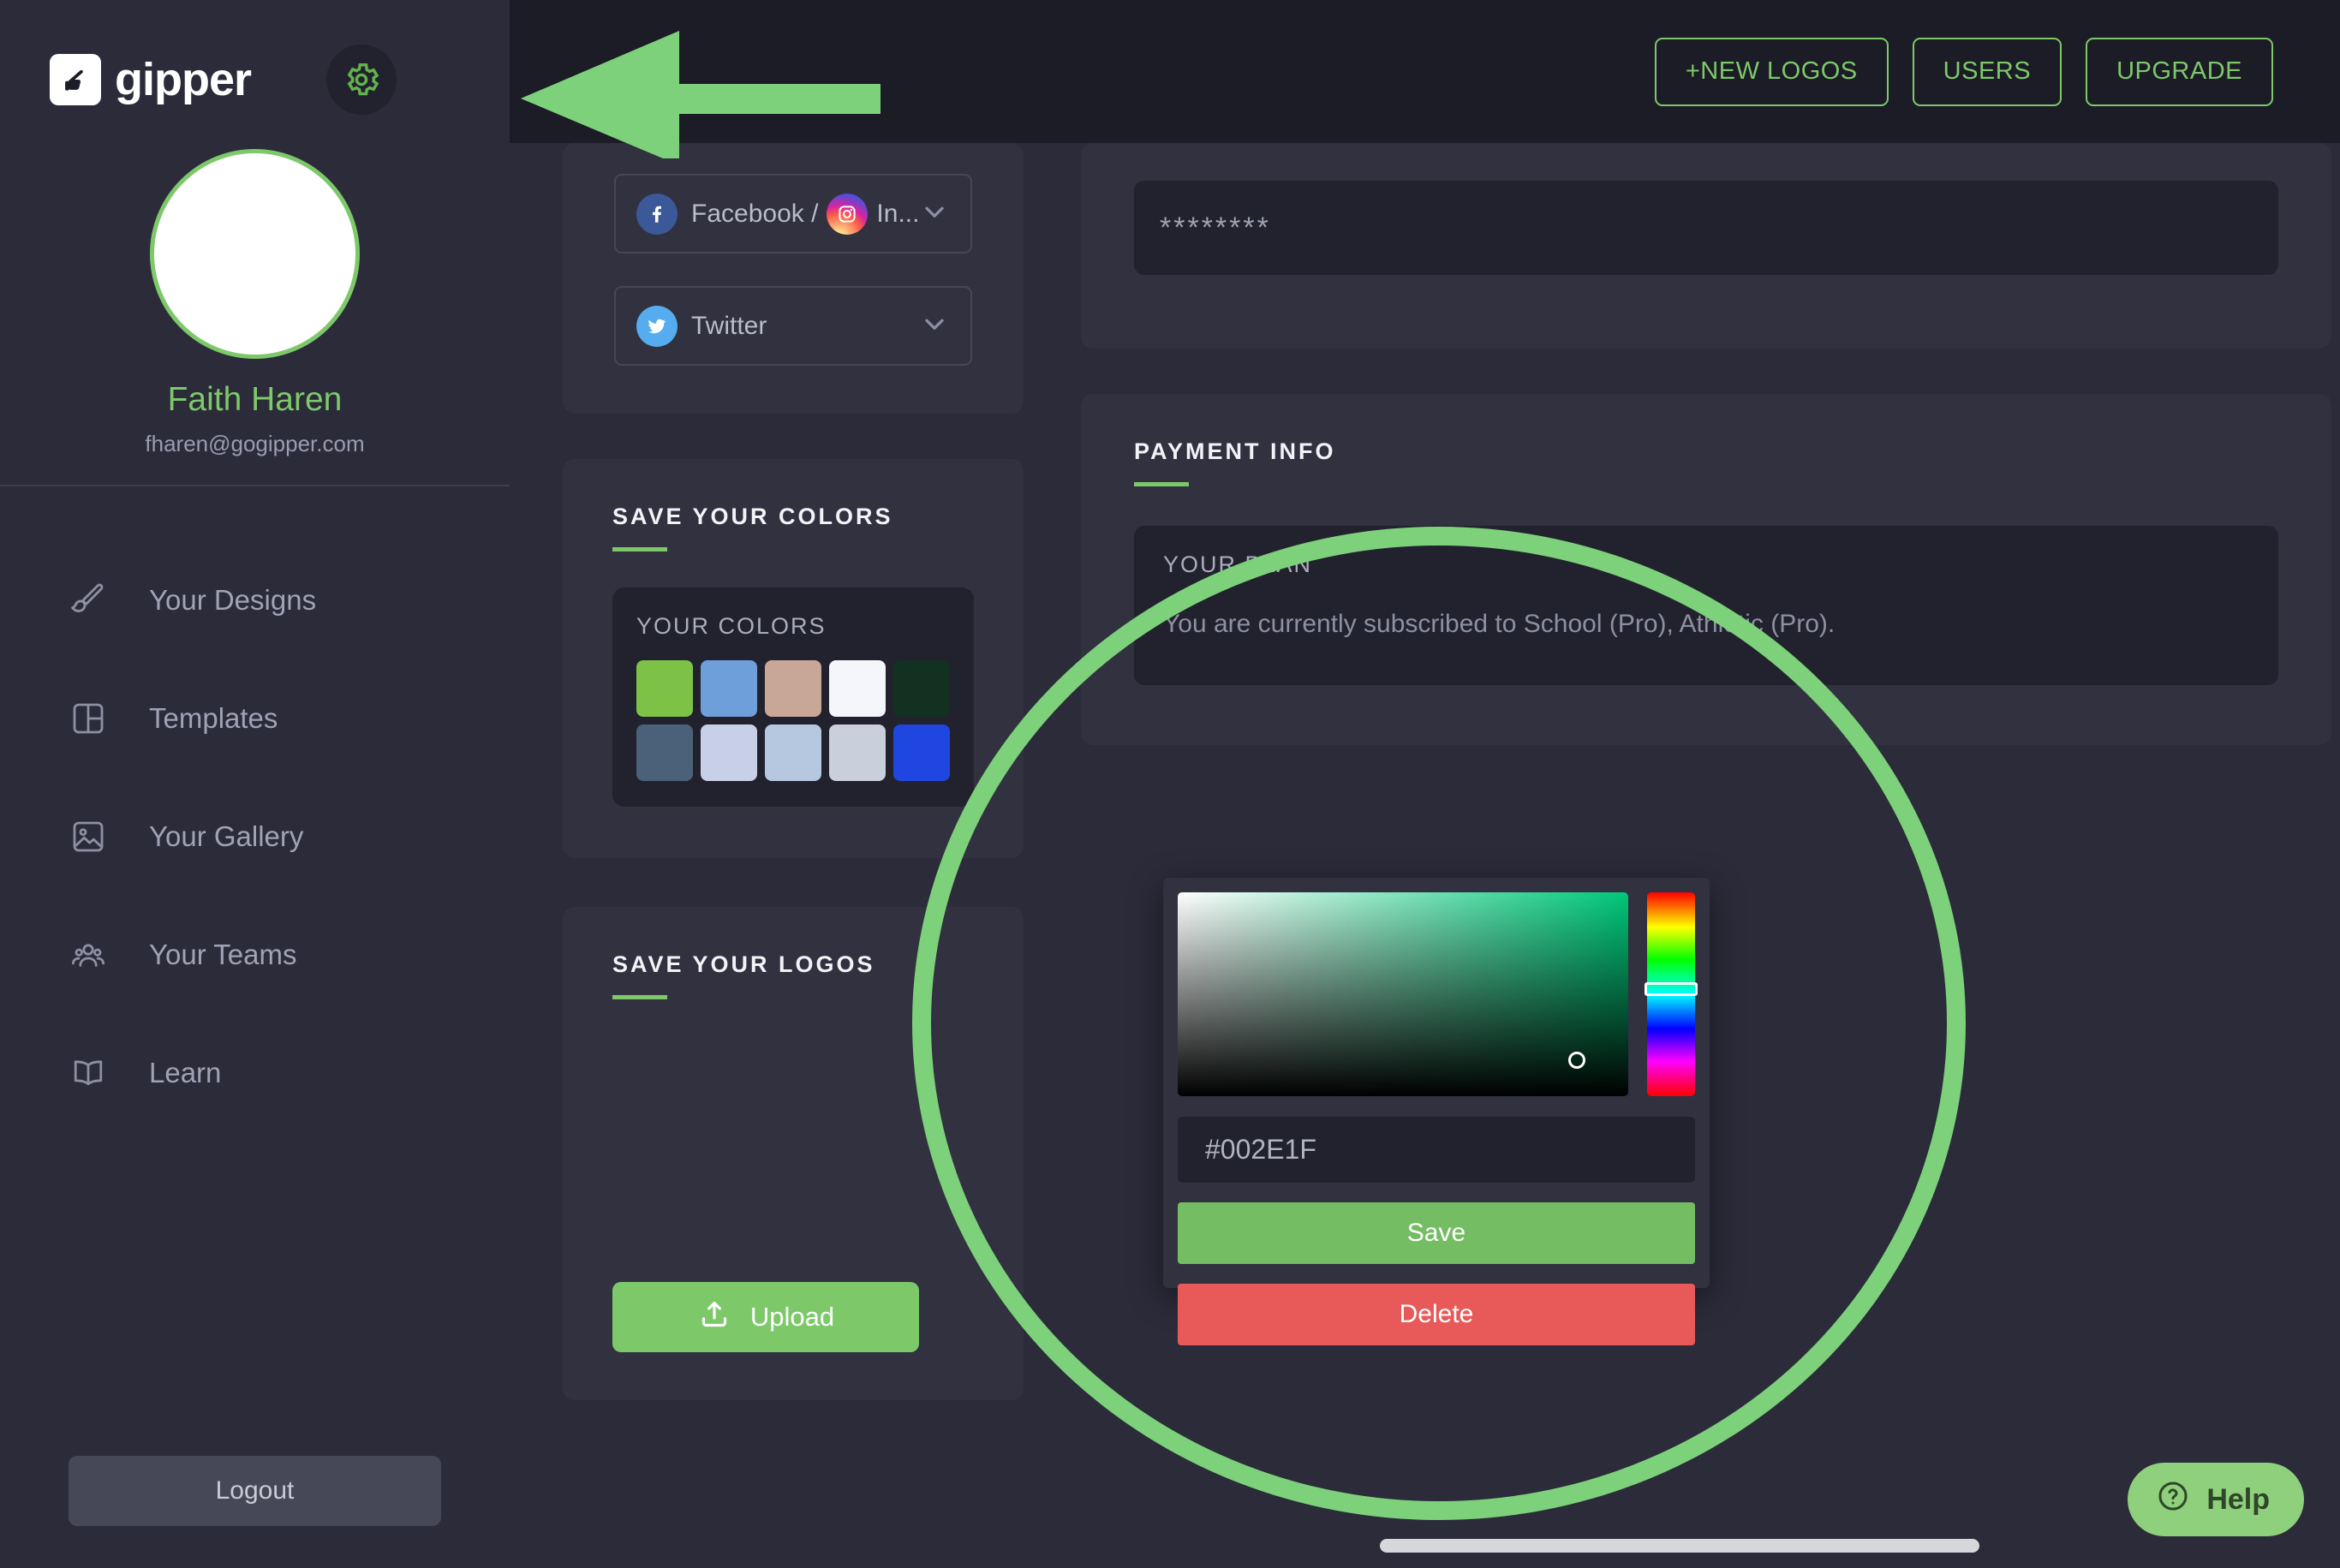  Describe the element at coordinates (1235, 451) in the screenshot. I see `payment-info-heading: PAYMENT INFO` at that location.